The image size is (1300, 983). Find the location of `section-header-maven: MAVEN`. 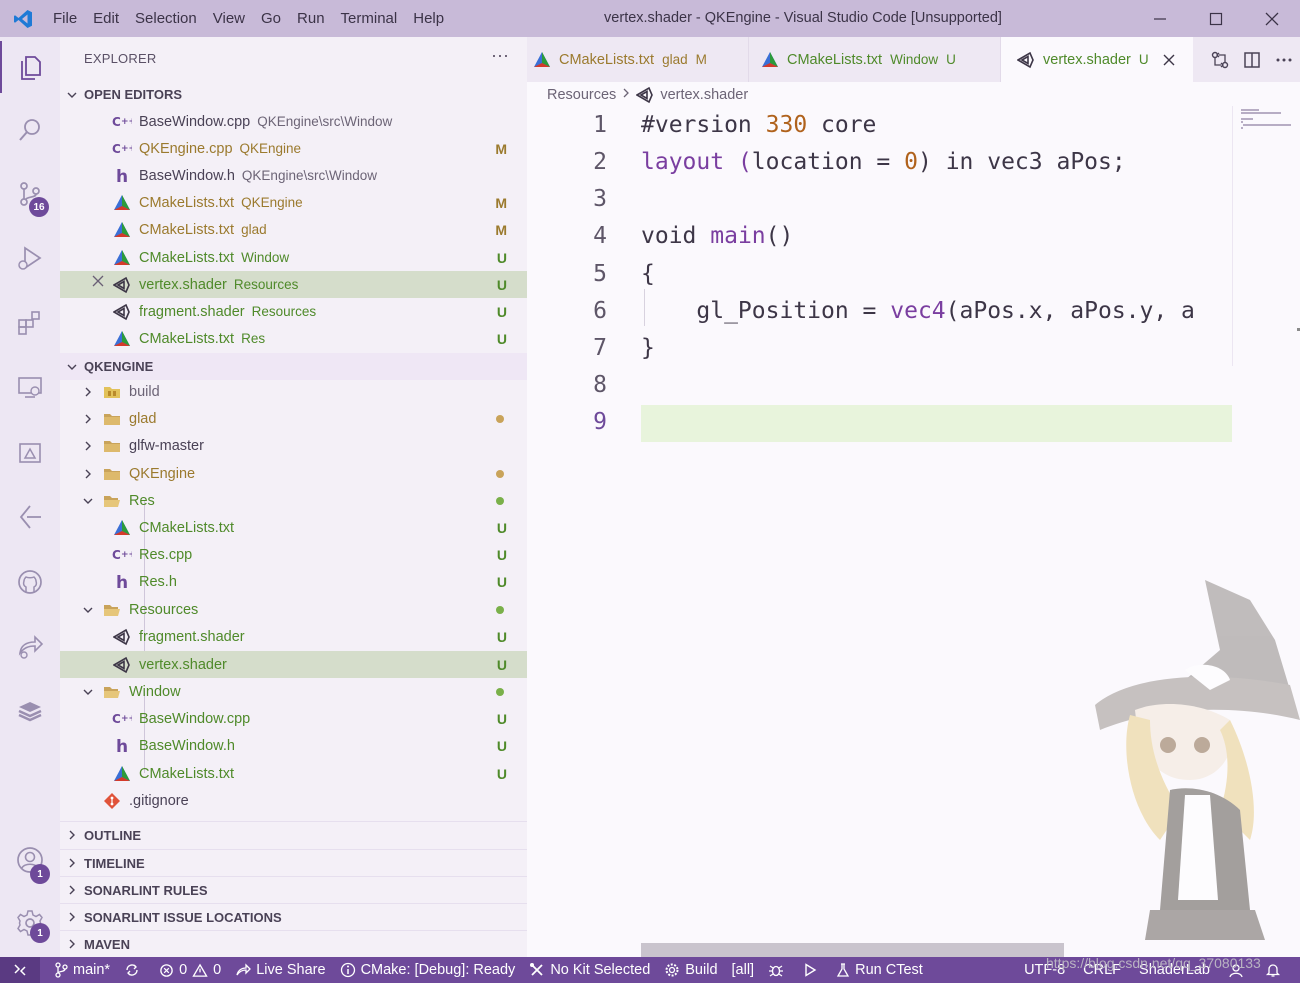

section-header-maven: MAVEN is located at coordinates (293, 943).